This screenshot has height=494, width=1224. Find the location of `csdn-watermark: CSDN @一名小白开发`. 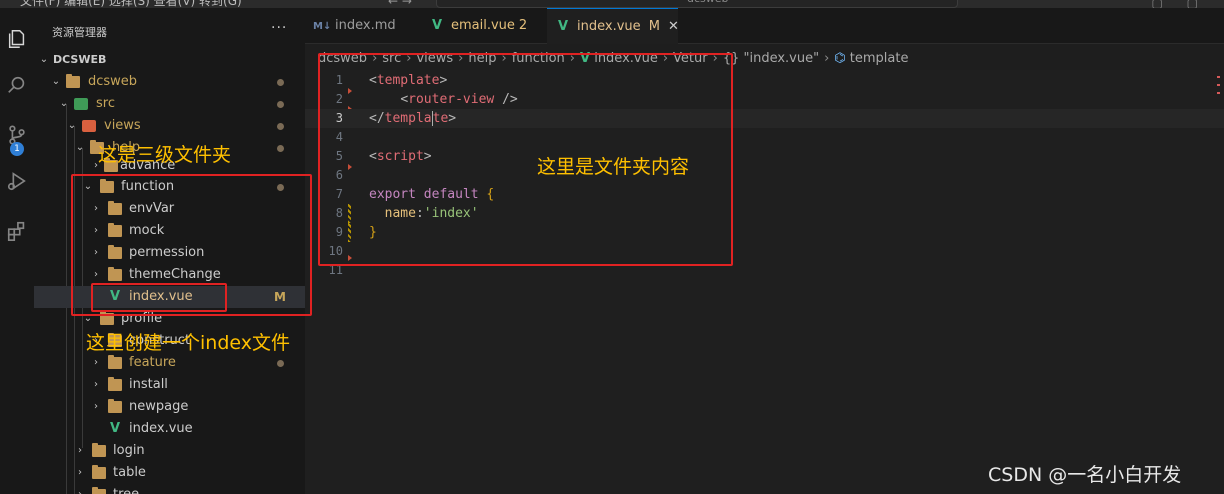

csdn-watermark: CSDN @一名小白开发 is located at coordinates (1085, 475).